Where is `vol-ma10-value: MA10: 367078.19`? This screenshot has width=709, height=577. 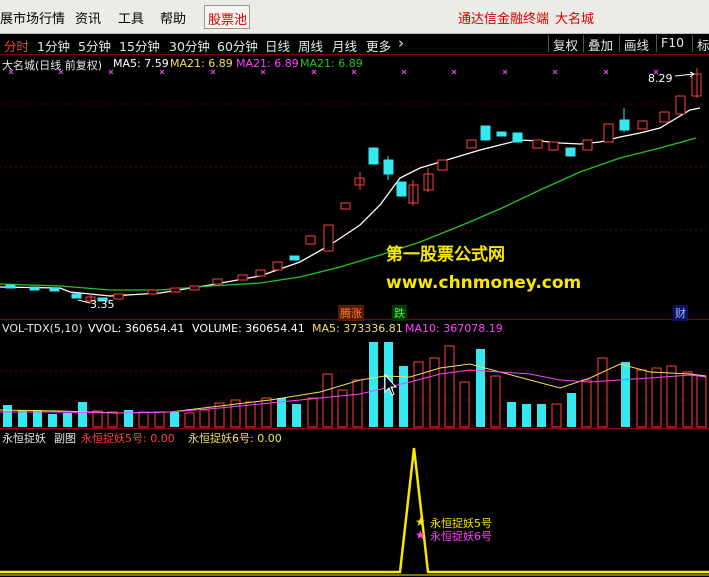 vol-ma10-value: MA10: 367078.19 is located at coordinates (454, 328).